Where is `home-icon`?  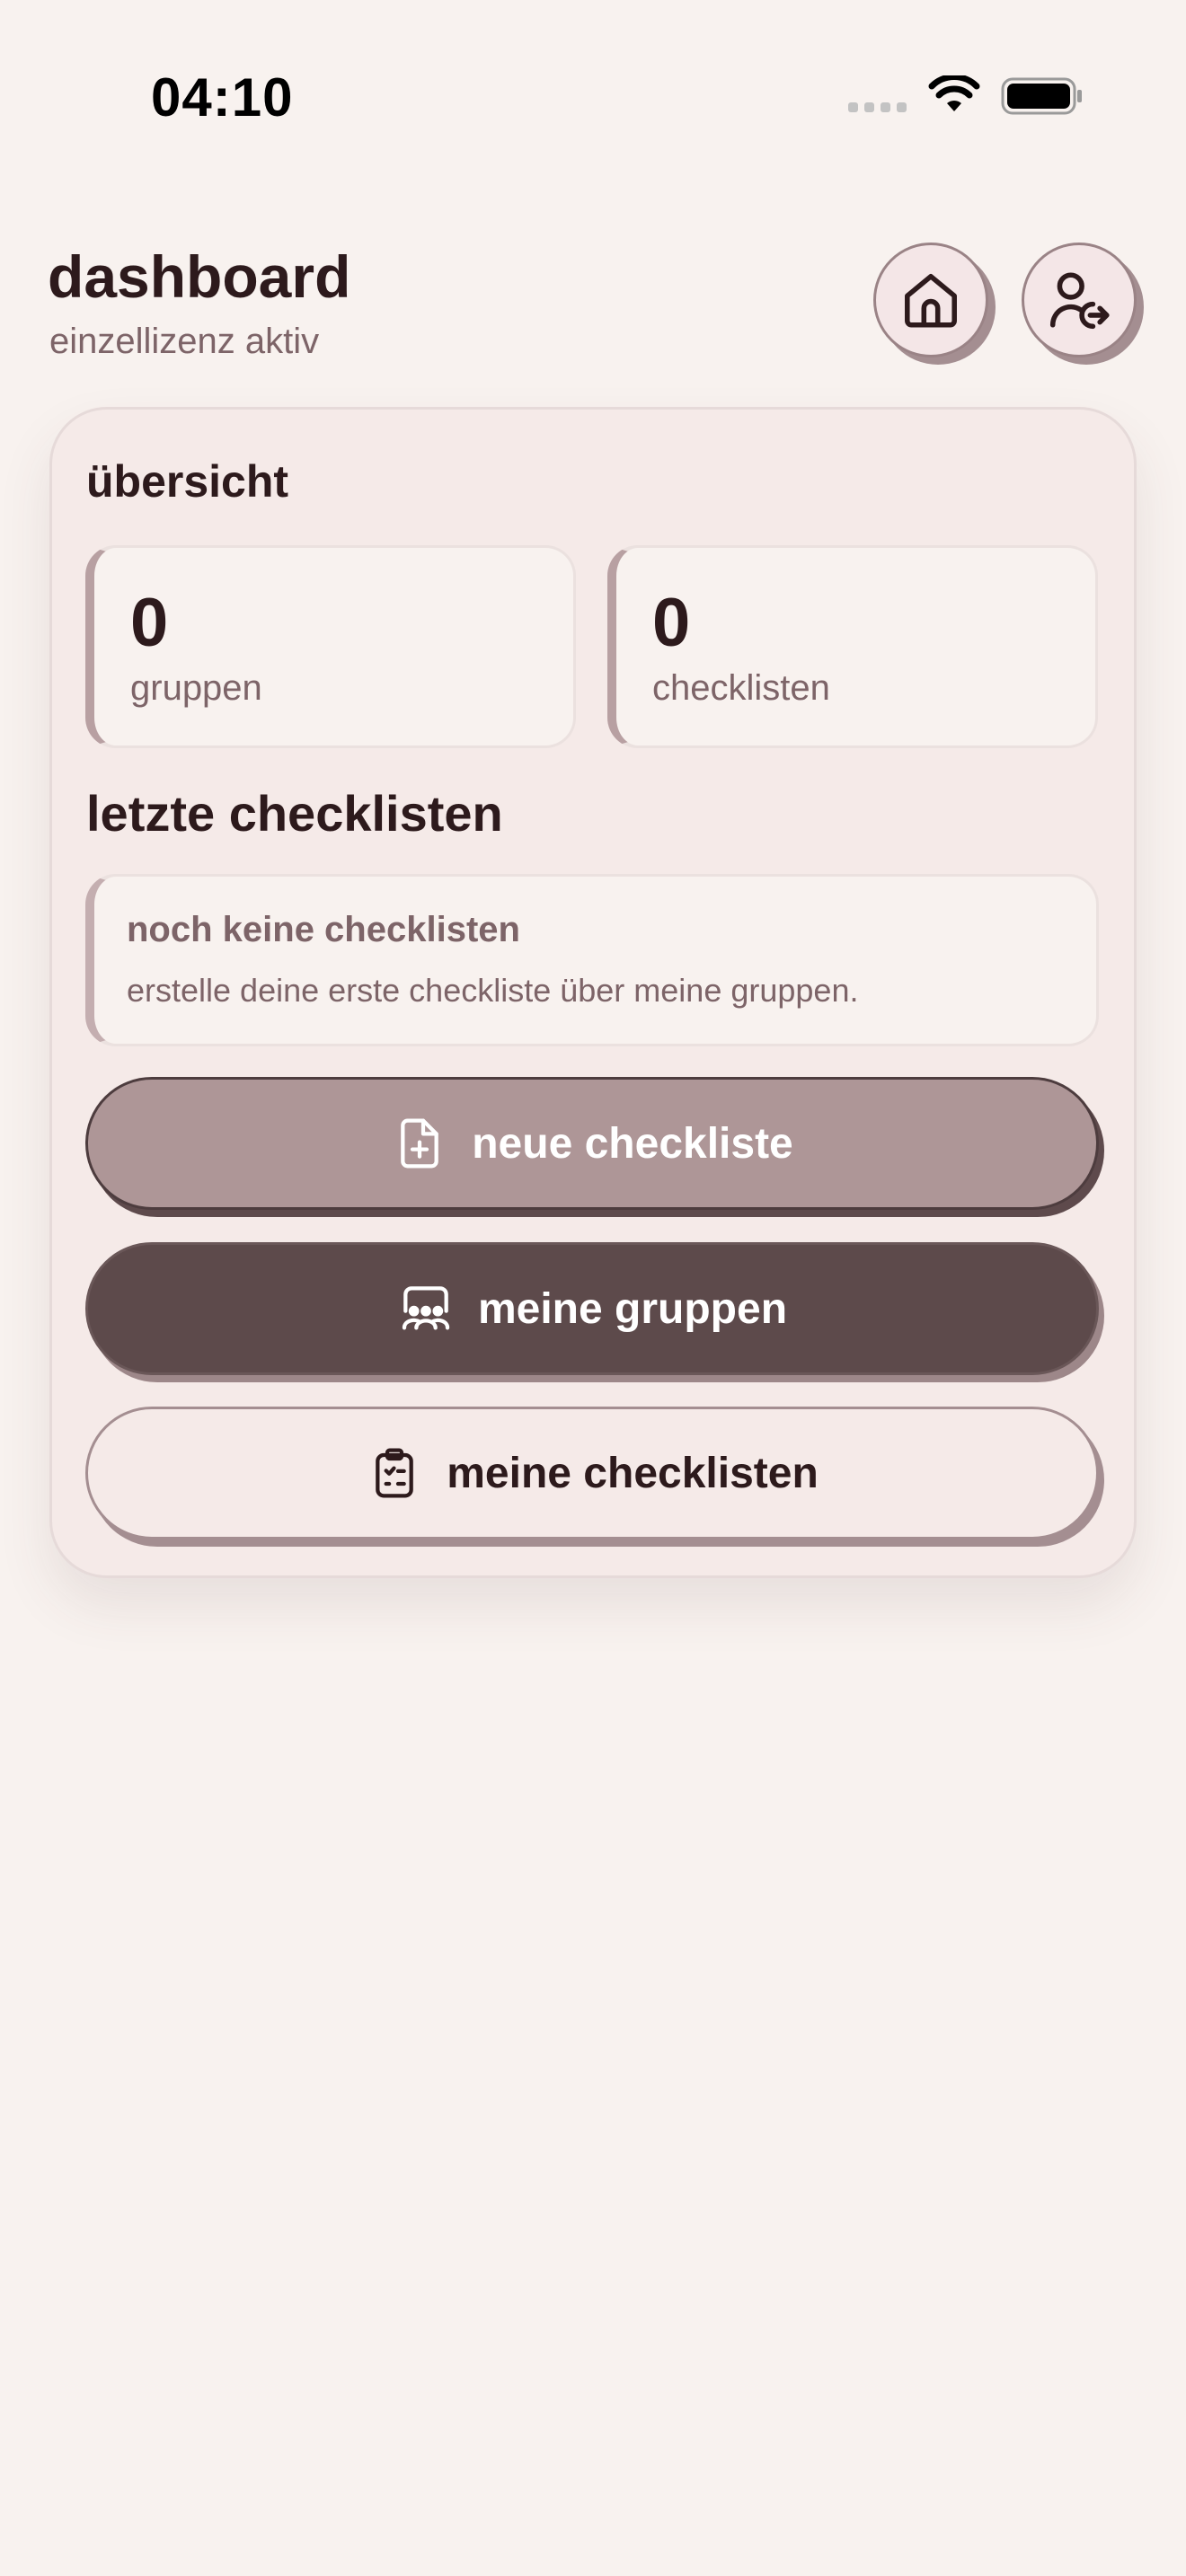 home-icon is located at coordinates (931, 301).